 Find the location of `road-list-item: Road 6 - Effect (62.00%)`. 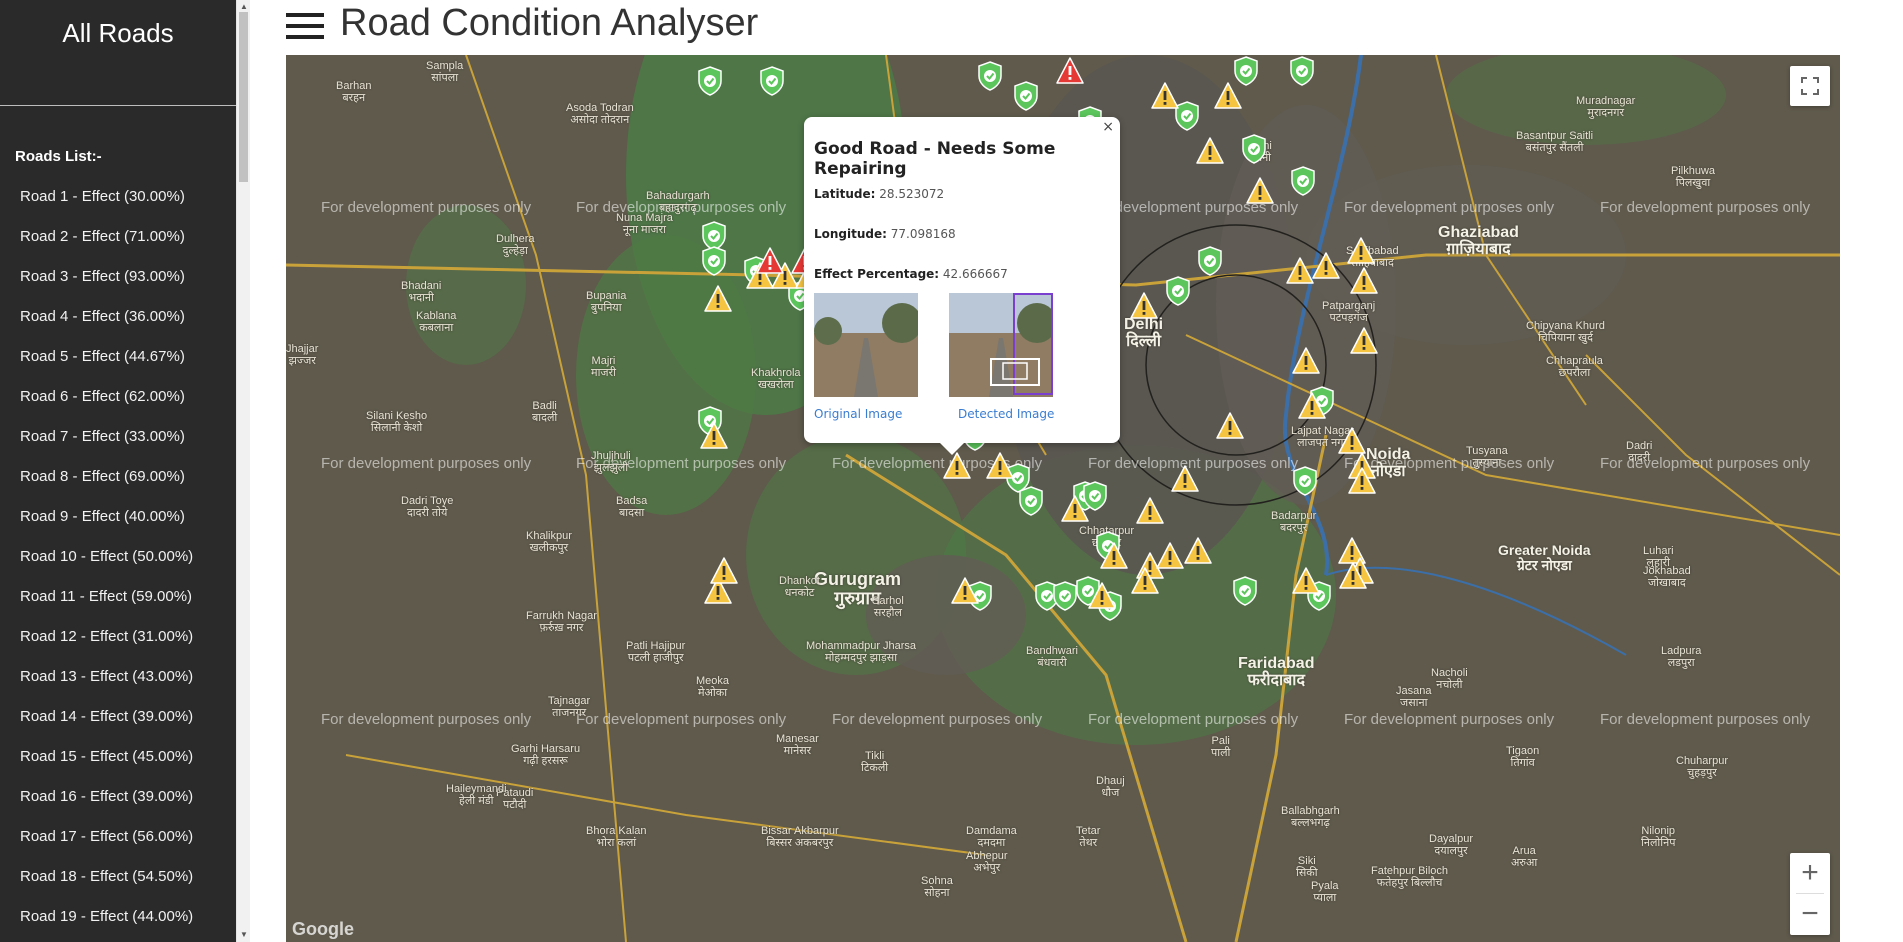

road-list-item: Road 6 - Effect (62.00%) is located at coordinates (118, 402).